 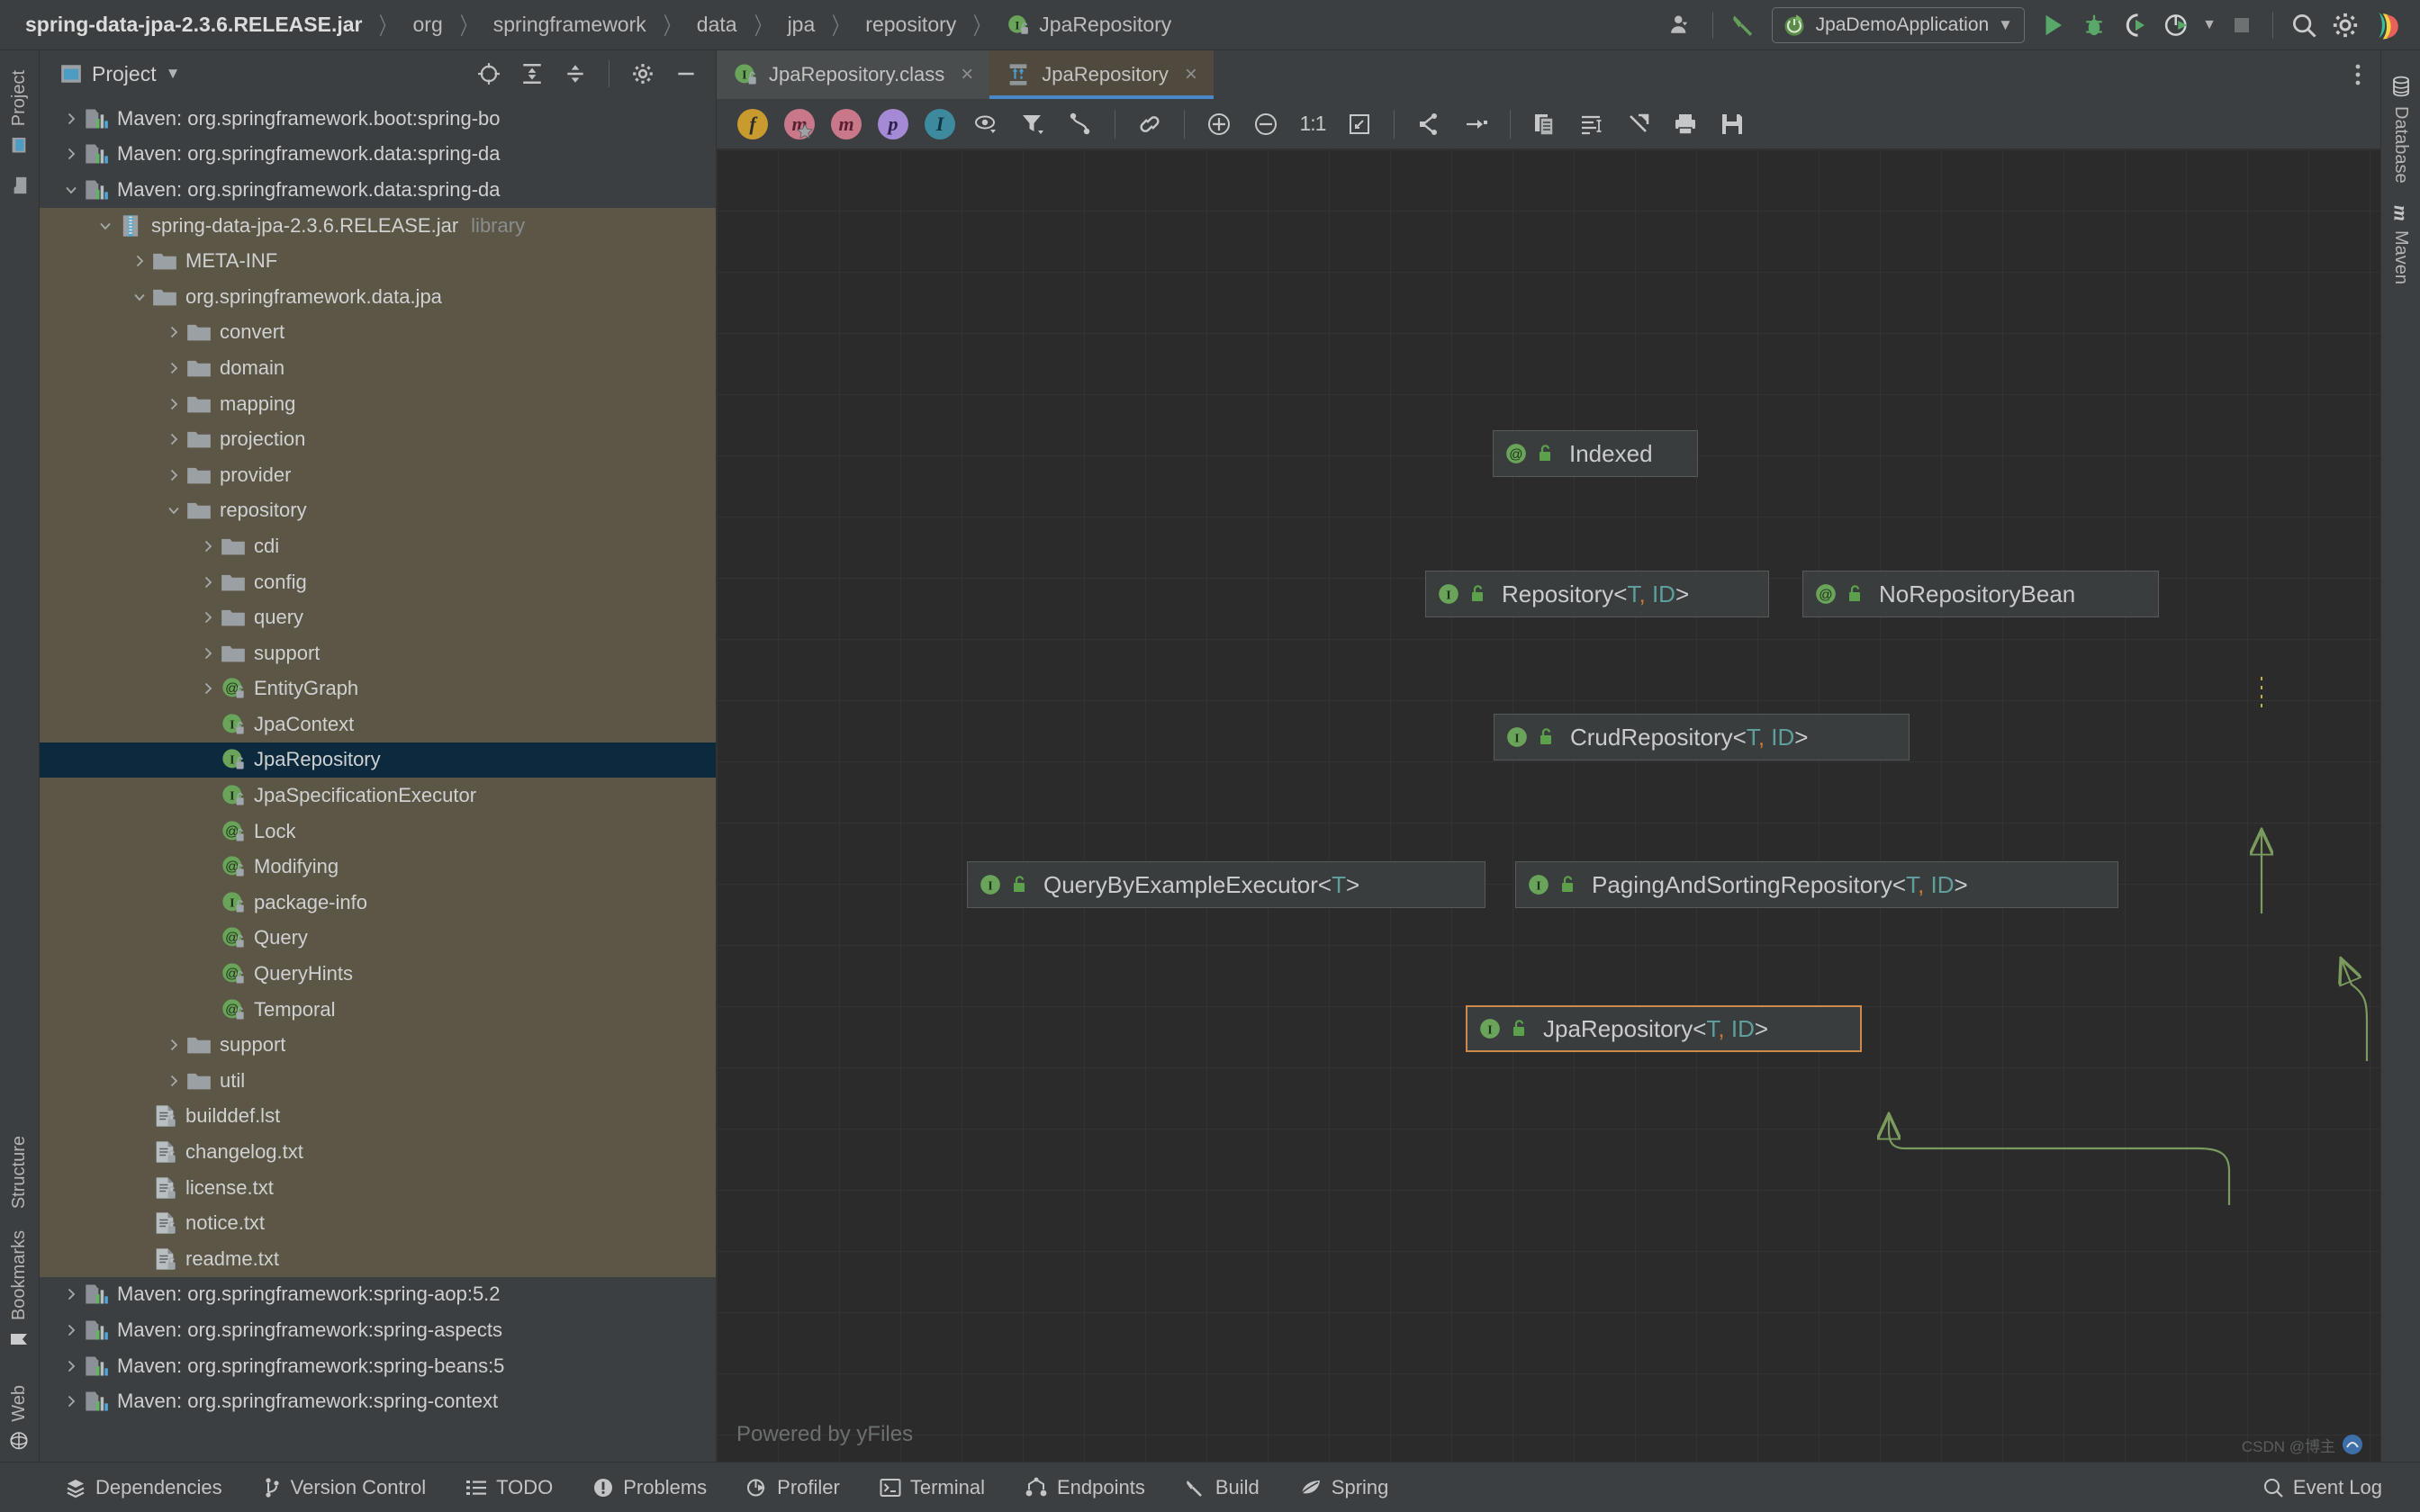 What do you see at coordinates (378, 439) in the screenshot?
I see `tree-row: projection` at bounding box center [378, 439].